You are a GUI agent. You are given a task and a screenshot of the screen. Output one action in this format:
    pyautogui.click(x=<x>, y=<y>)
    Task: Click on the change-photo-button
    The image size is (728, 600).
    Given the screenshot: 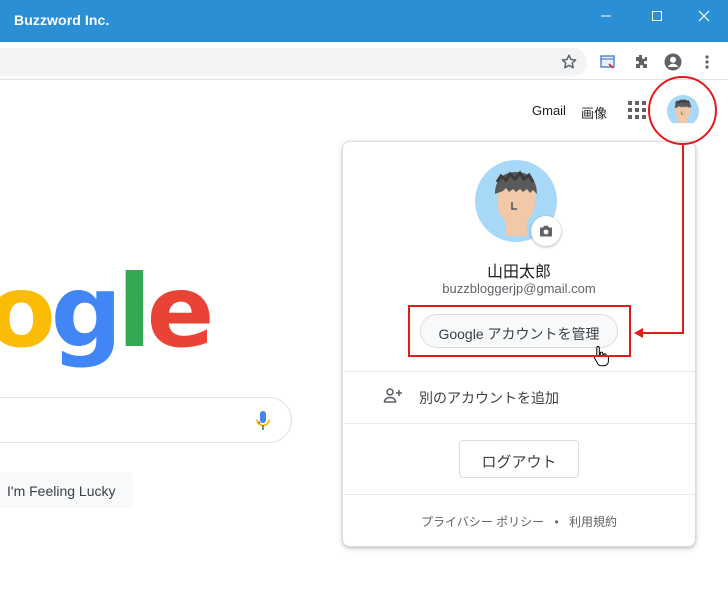 What is the action you would take?
    pyautogui.click(x=546, y=231)
    